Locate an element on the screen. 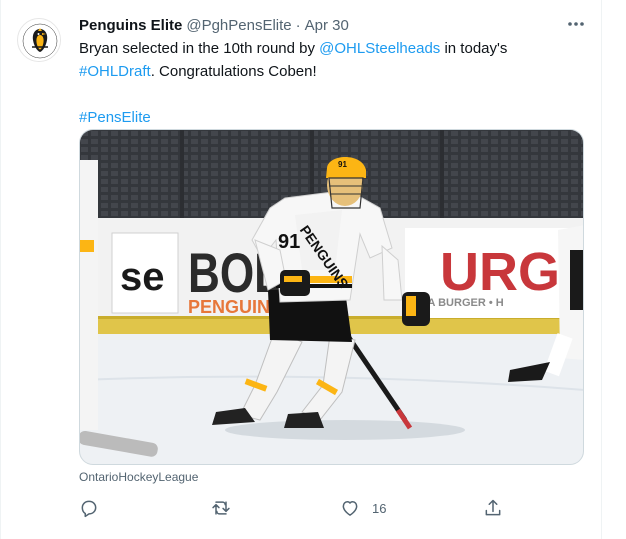 The width and height of the screenshot is (626, 539). timeline-border-left is located at coordinates (0, 269).